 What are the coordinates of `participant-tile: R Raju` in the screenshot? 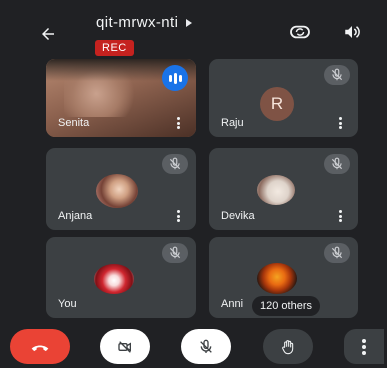 It's located at (283, 98).